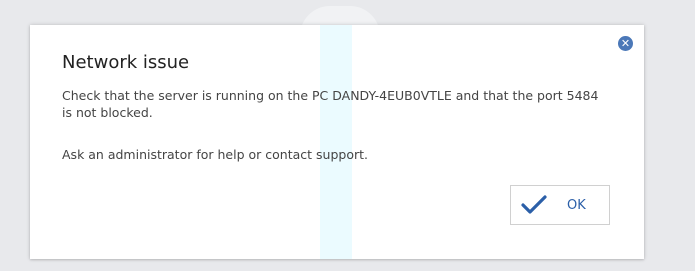  What do you see at coordinates (534, 205) in the screenshot?
I see `checkmark-icon` at bounding box center [534, 205].